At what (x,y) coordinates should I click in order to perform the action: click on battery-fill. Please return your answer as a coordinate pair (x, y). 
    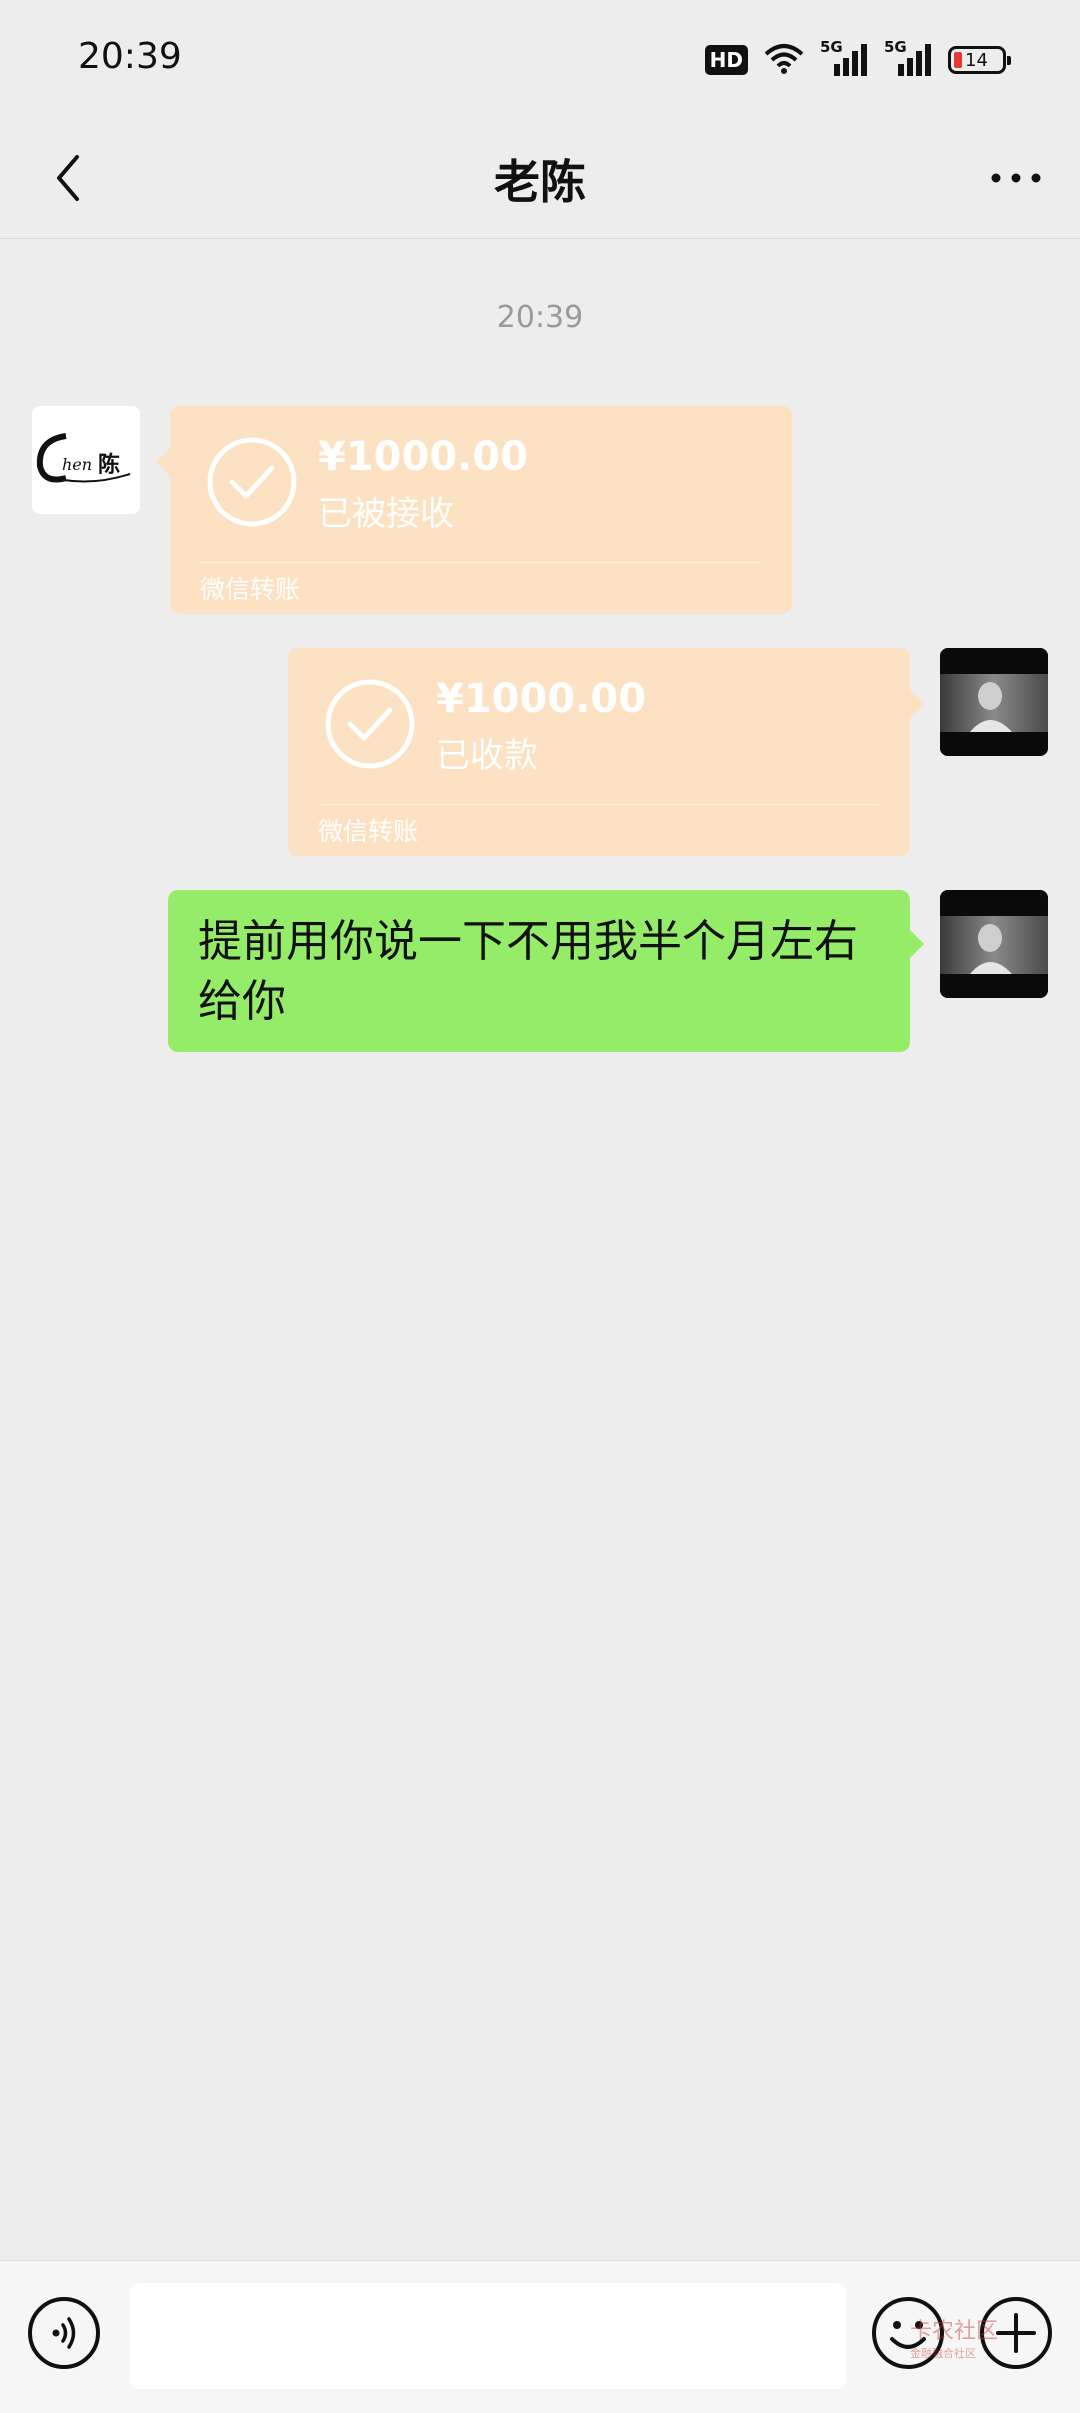
    Looking at the image, I should click on (958, 60).